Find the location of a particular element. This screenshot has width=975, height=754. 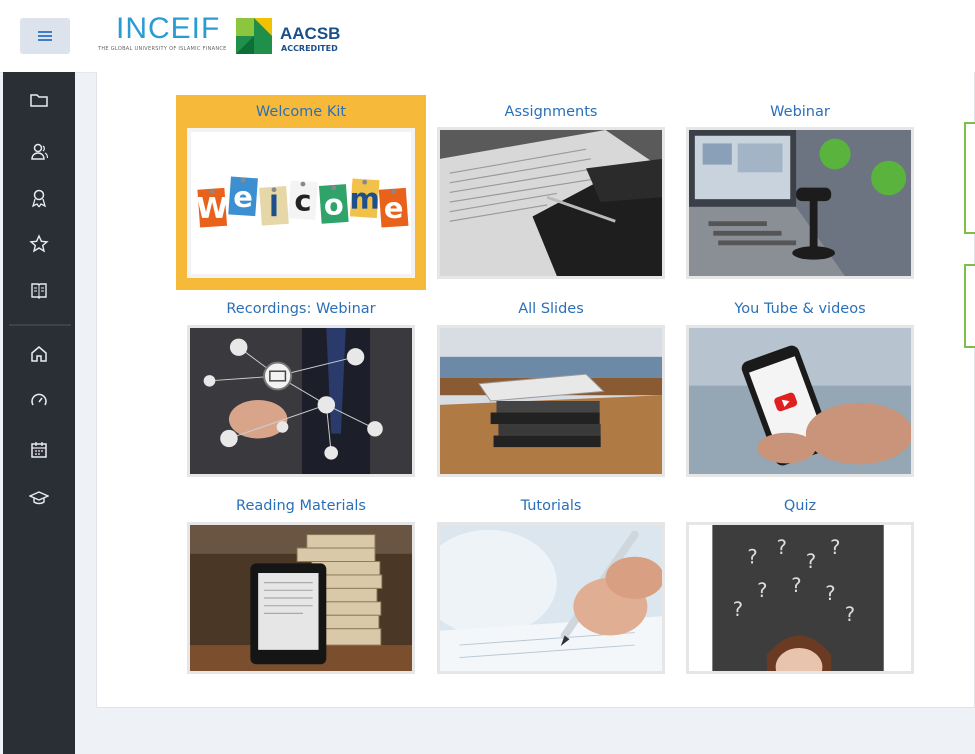

reading-materials-image is located at coordinates (301, 598).